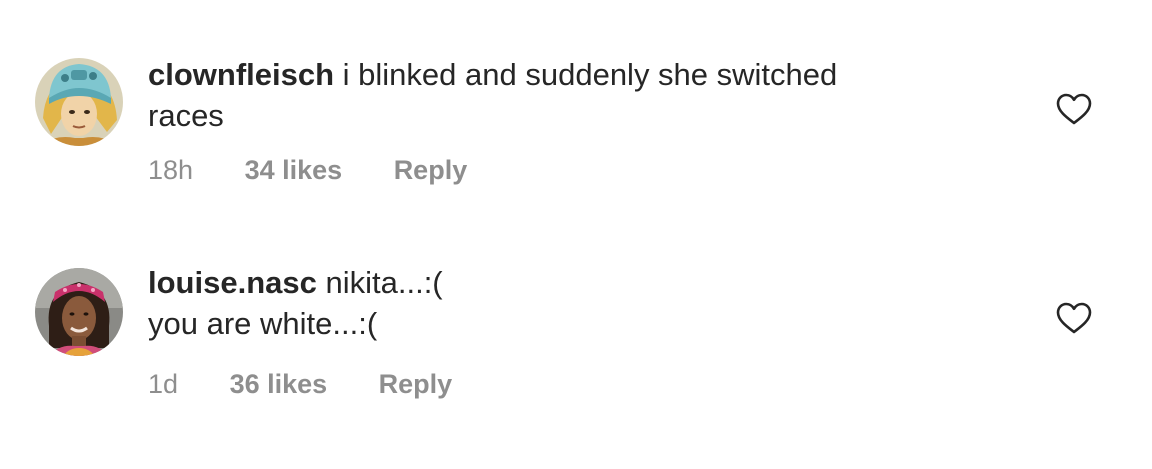  I want to click on comment-username: louise.nasc, so click(232, 282).